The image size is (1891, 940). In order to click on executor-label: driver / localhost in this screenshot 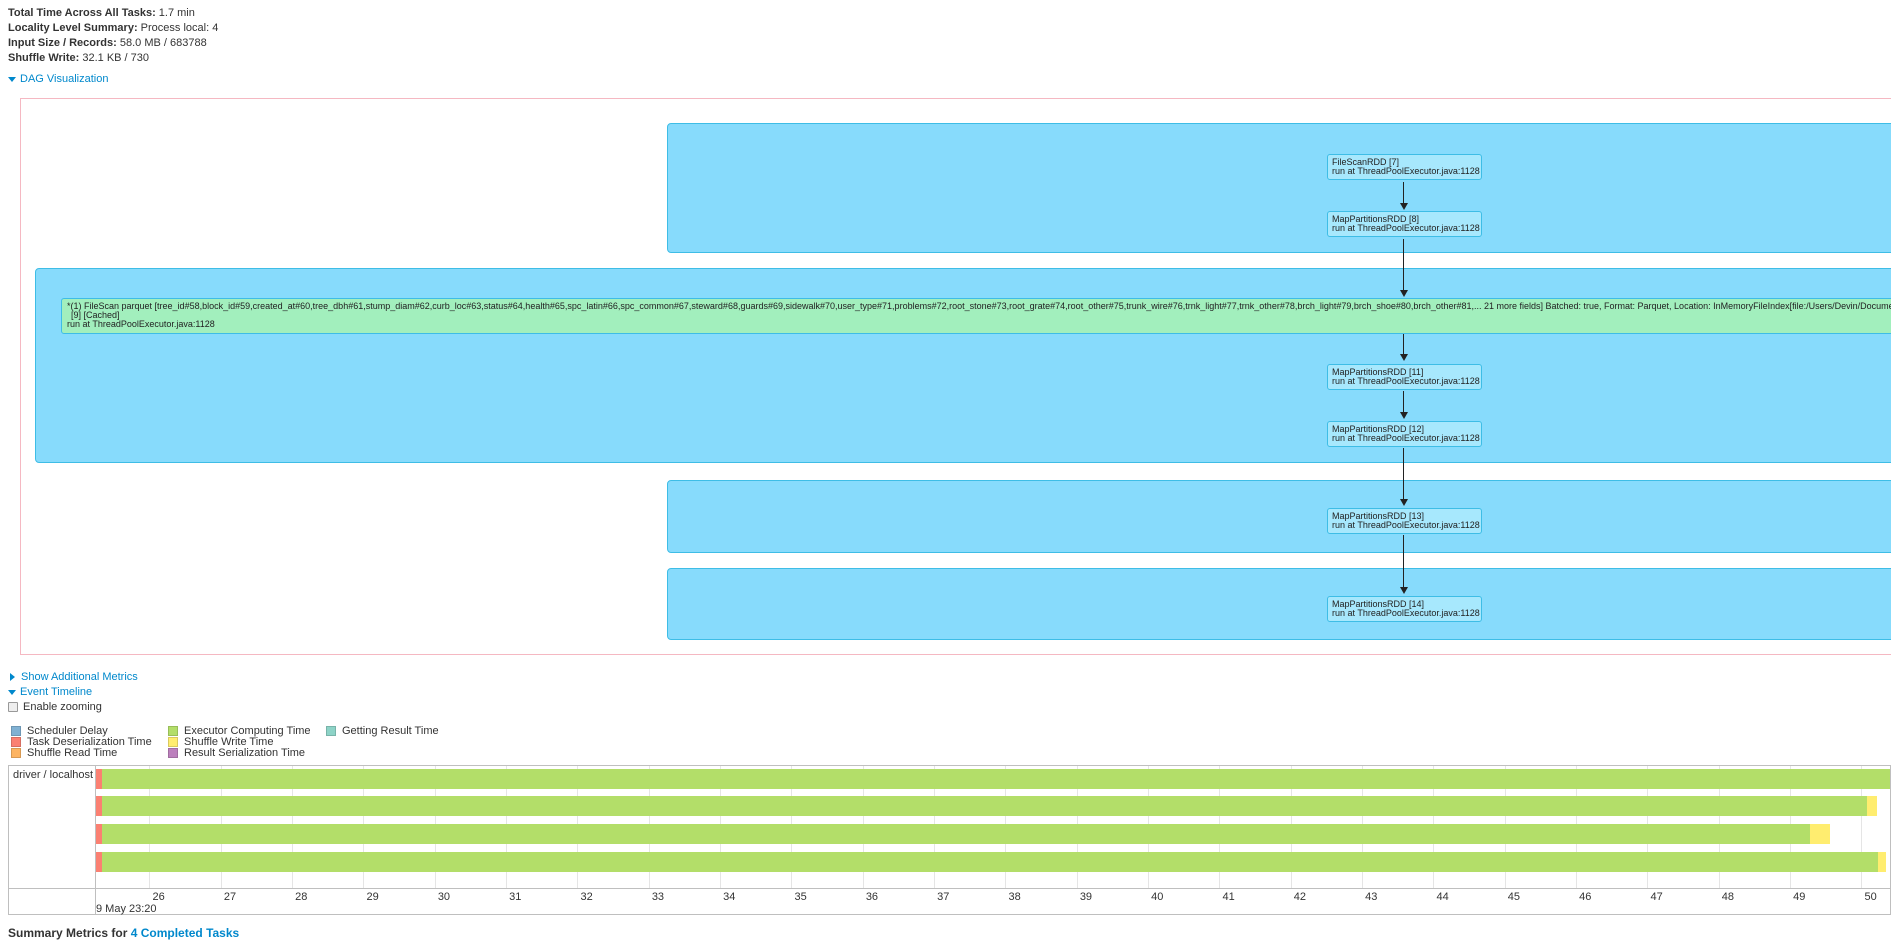, I will do `click(53, 775)`.